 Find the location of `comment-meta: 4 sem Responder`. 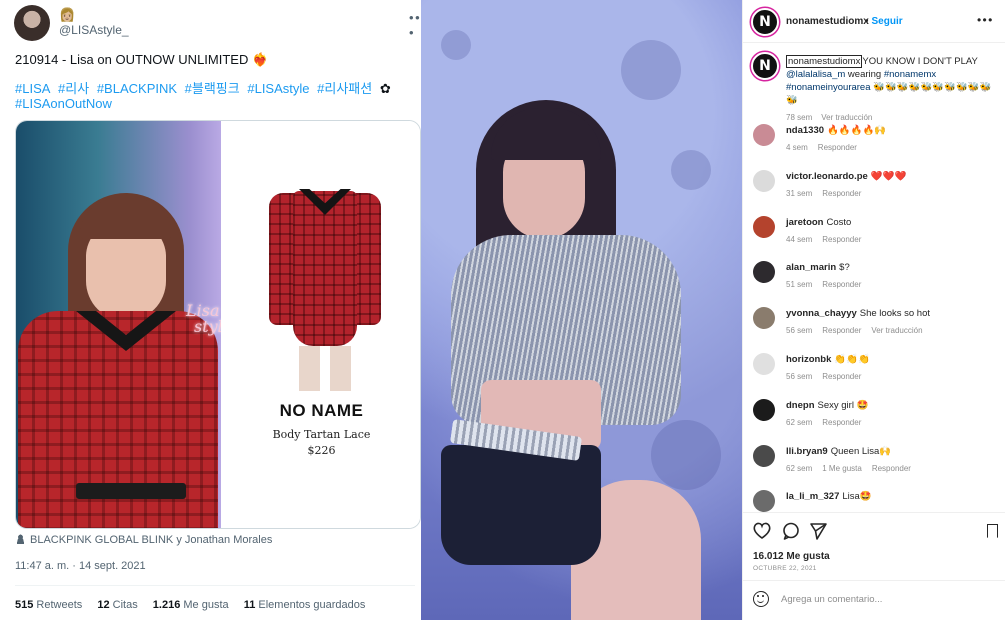

comment-meta: 4 sem Responder is located at coordinates (826, 147).